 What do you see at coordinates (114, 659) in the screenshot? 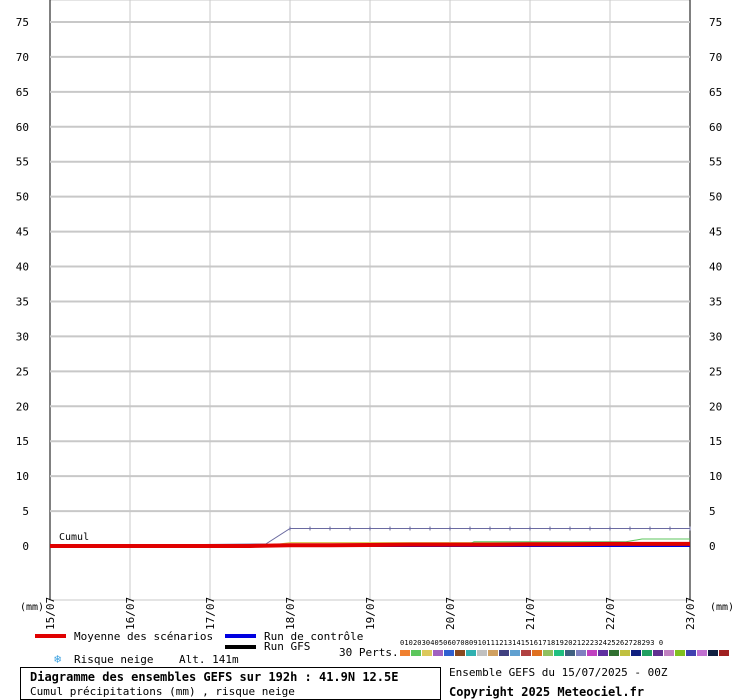
I see `legend-snow-label: Risque neige` at bounding box center [114, 659].